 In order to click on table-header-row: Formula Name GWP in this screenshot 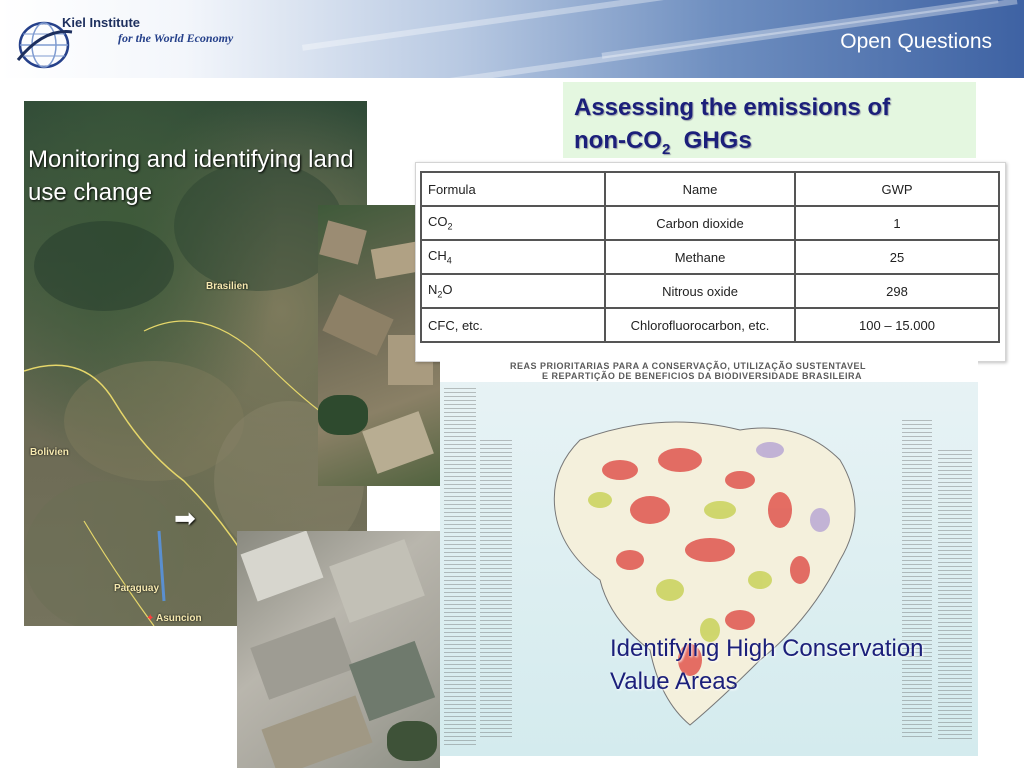, I will do `click(710, 189)`.